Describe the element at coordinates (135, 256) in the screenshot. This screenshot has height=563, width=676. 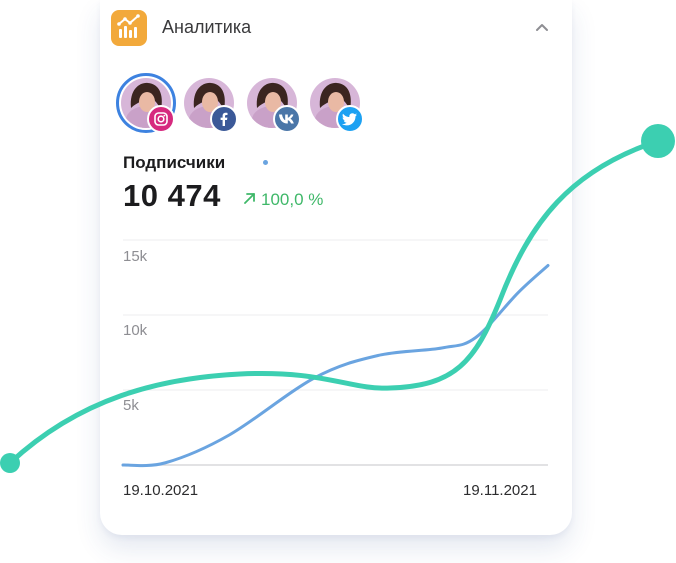
I see `y-tick-label: 15k` at that location.